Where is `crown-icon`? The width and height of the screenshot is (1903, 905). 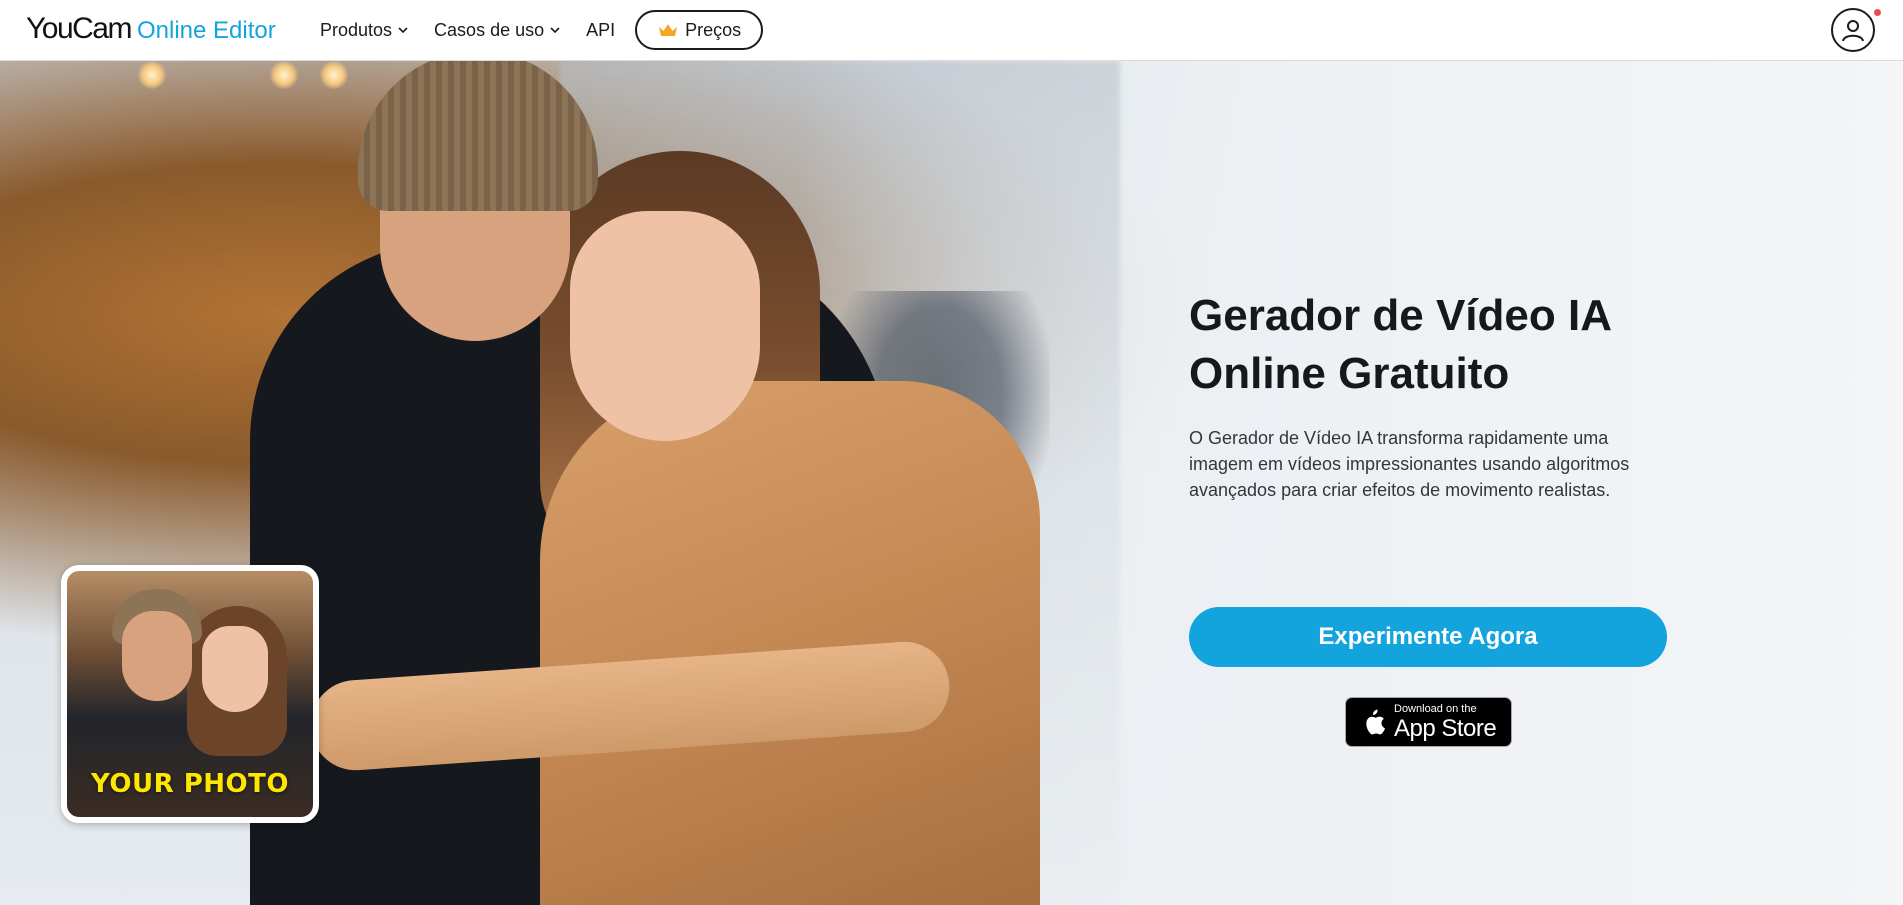
crown-icon is located at coordinates (668, 30).